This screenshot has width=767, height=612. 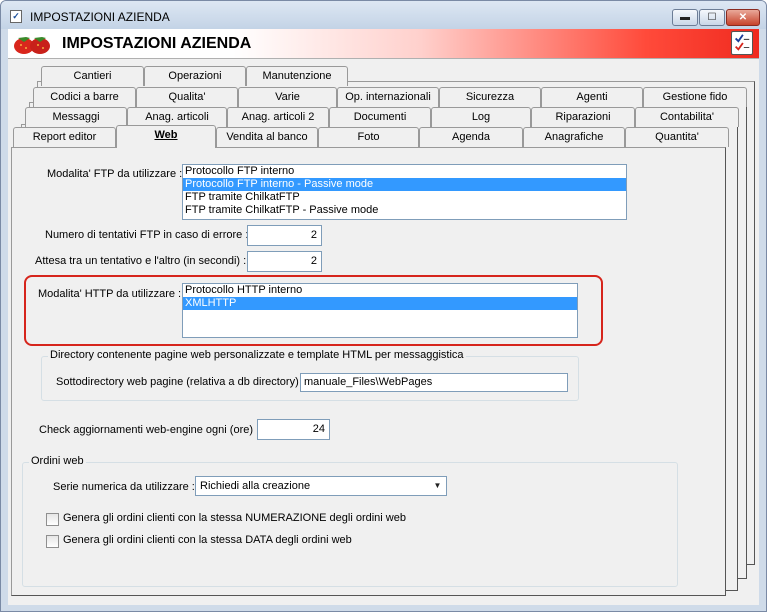 I want to click on check-updates-input: 24, so click(x=293, y=429).